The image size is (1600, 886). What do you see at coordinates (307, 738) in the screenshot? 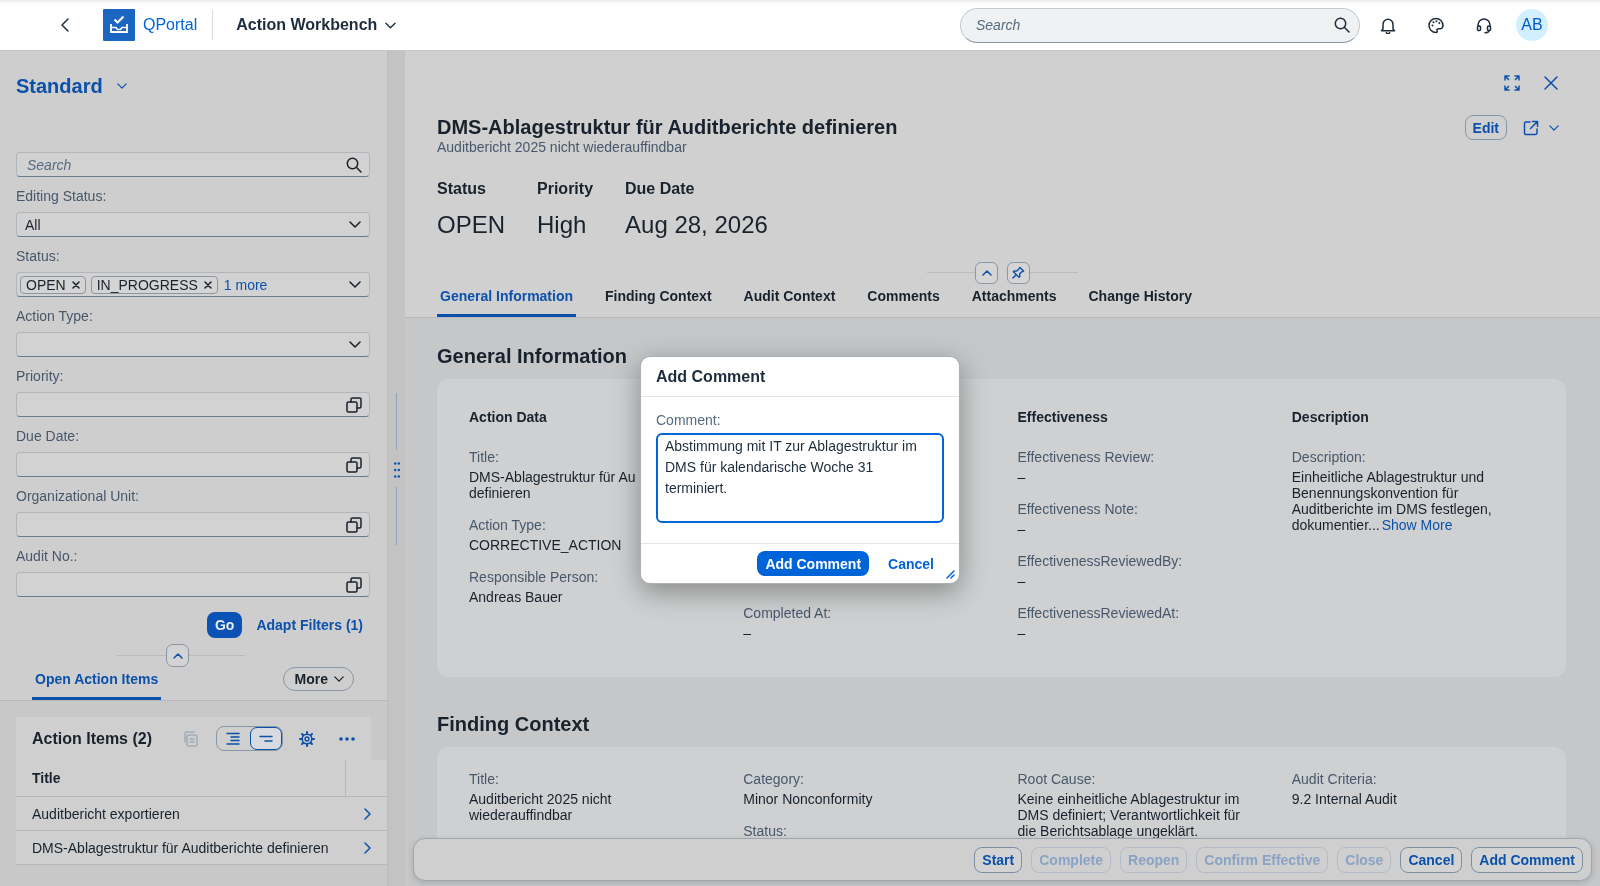
I see `settings-icon` at bounding box center [307, 738].